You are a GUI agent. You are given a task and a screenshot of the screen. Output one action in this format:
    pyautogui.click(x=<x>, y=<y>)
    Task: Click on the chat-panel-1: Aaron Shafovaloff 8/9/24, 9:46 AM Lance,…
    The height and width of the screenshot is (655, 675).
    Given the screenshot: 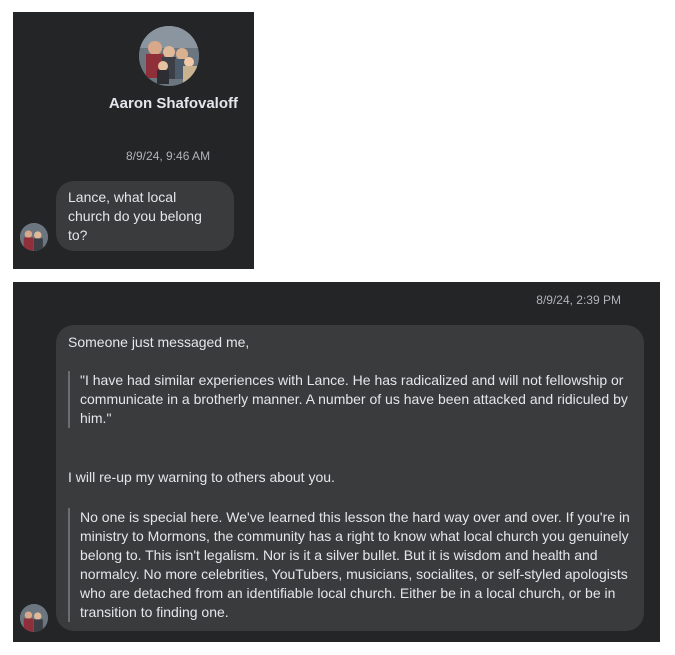 What is the action you would take?
    pyautogui.click(x=133, y=140)
    